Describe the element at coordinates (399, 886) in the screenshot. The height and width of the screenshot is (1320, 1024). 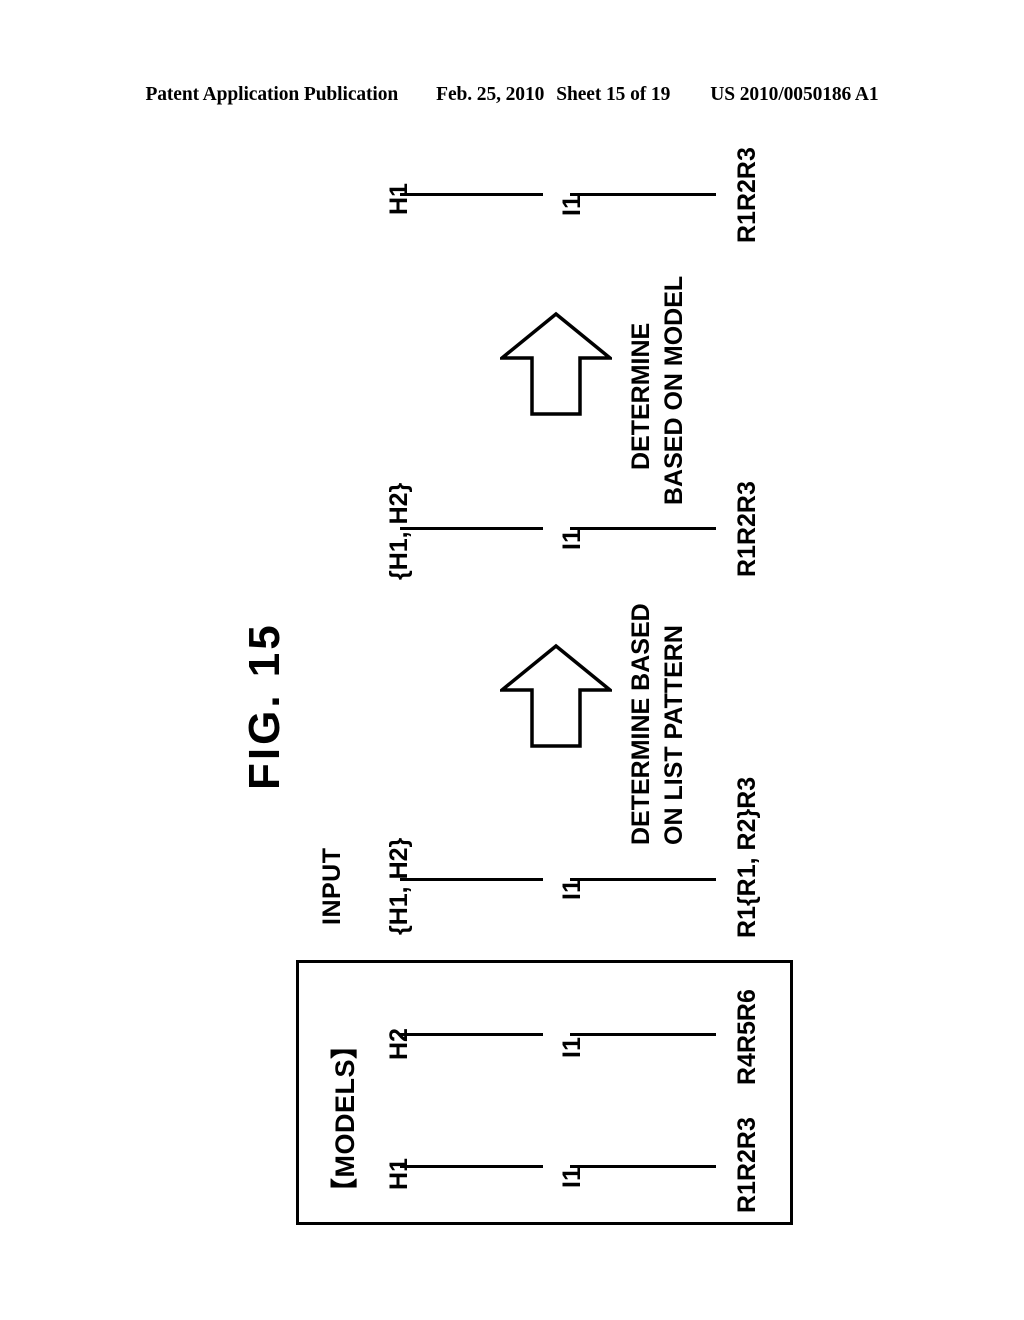
I see `input-stage-header: {H1, H2}` at that location.